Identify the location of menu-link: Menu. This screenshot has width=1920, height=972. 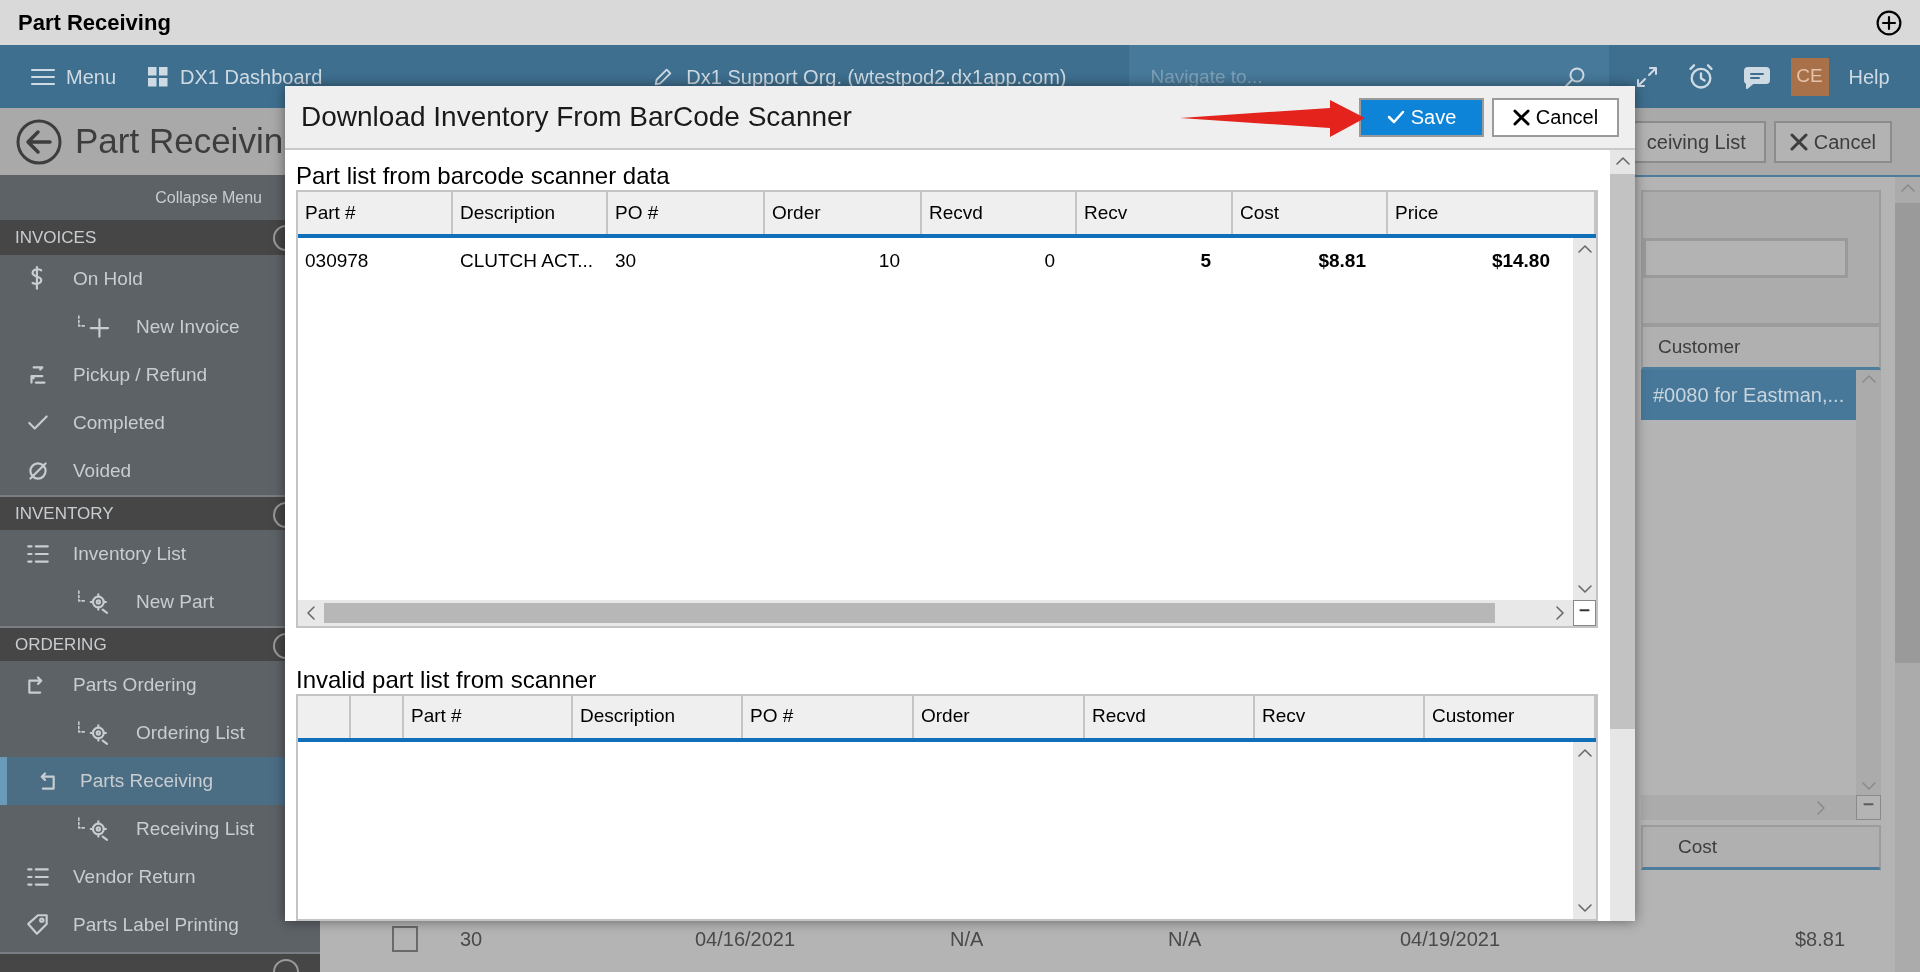
(91, 76).